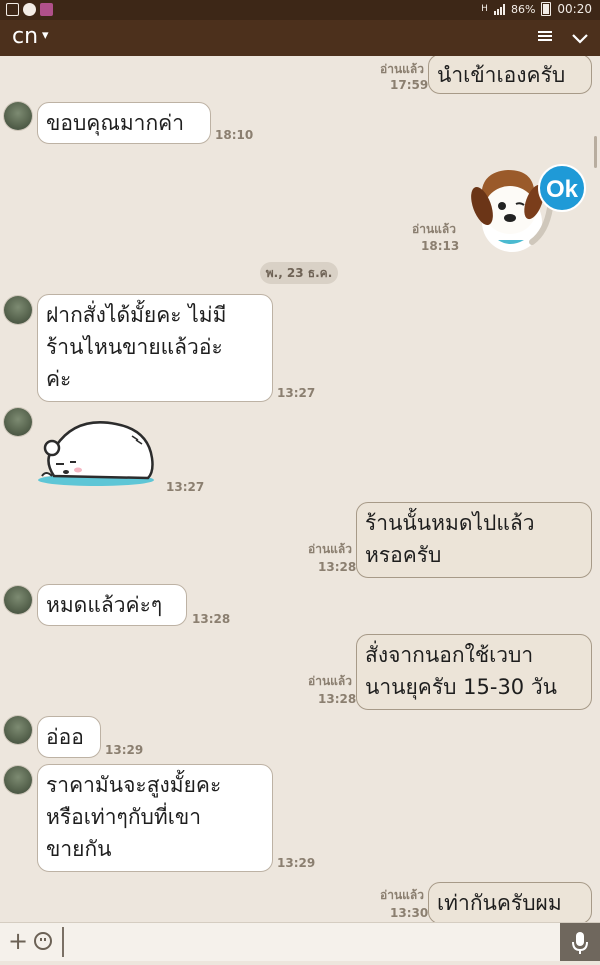  I want to click on date-separator: พ., 23 ธ.ค., so click(299, 273).